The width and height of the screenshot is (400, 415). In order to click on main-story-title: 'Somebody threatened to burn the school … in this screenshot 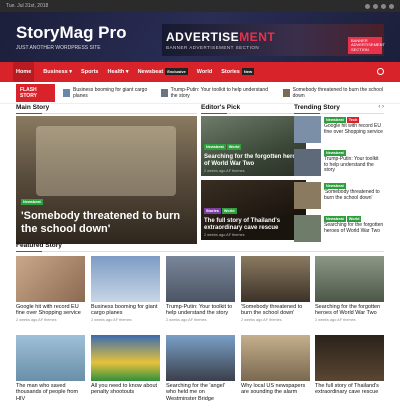, I will do `click(106, 223)`.